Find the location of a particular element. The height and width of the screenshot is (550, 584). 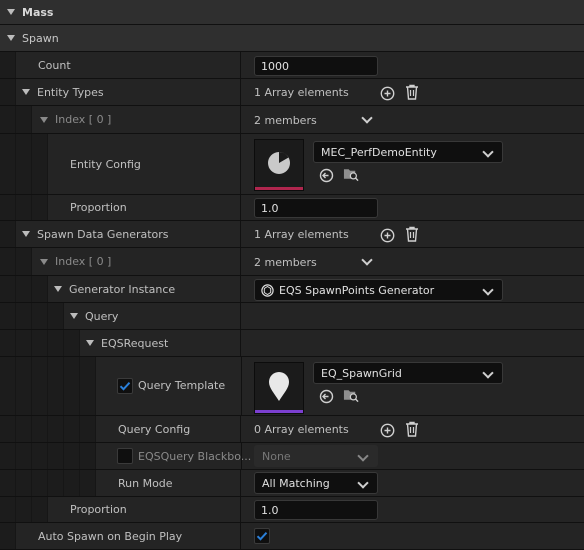

query-label: Query is located at coordinates (102, 316).